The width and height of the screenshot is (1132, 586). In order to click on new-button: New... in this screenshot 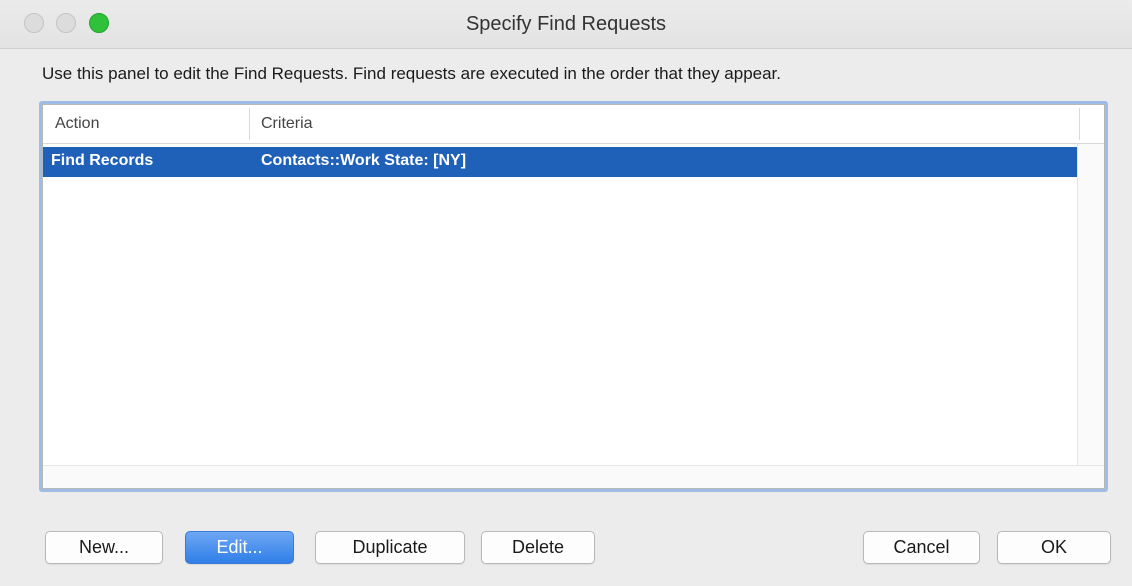, I will do `click(104, 547)`.